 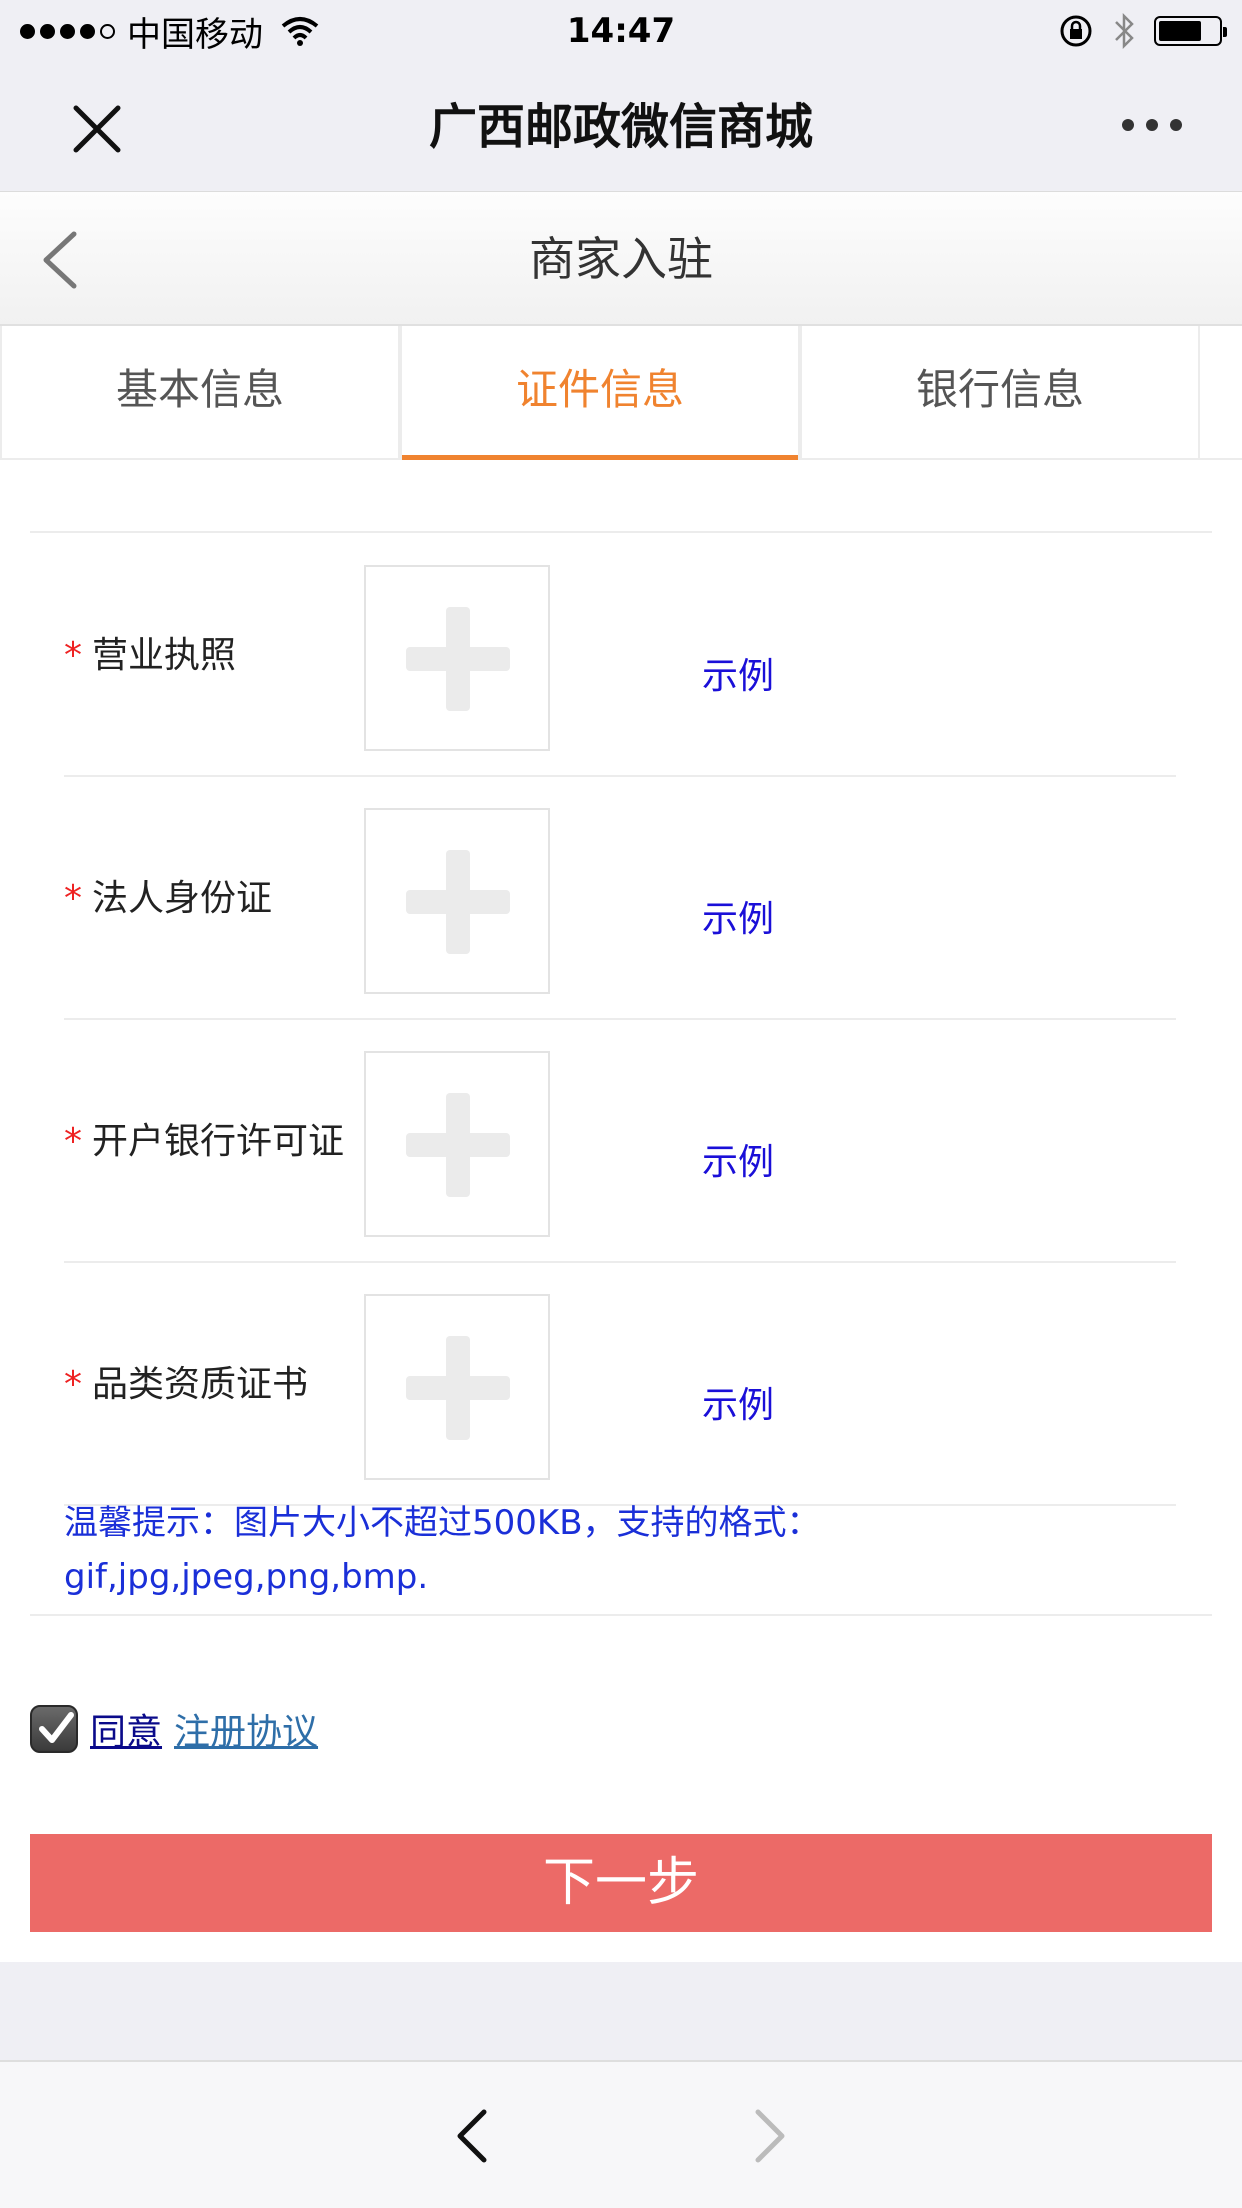 What do you see at coordinates (1000, 393) in the screenshot?
I see `tab-bank-info: 银行信息` at bounding box center [1000, 393].